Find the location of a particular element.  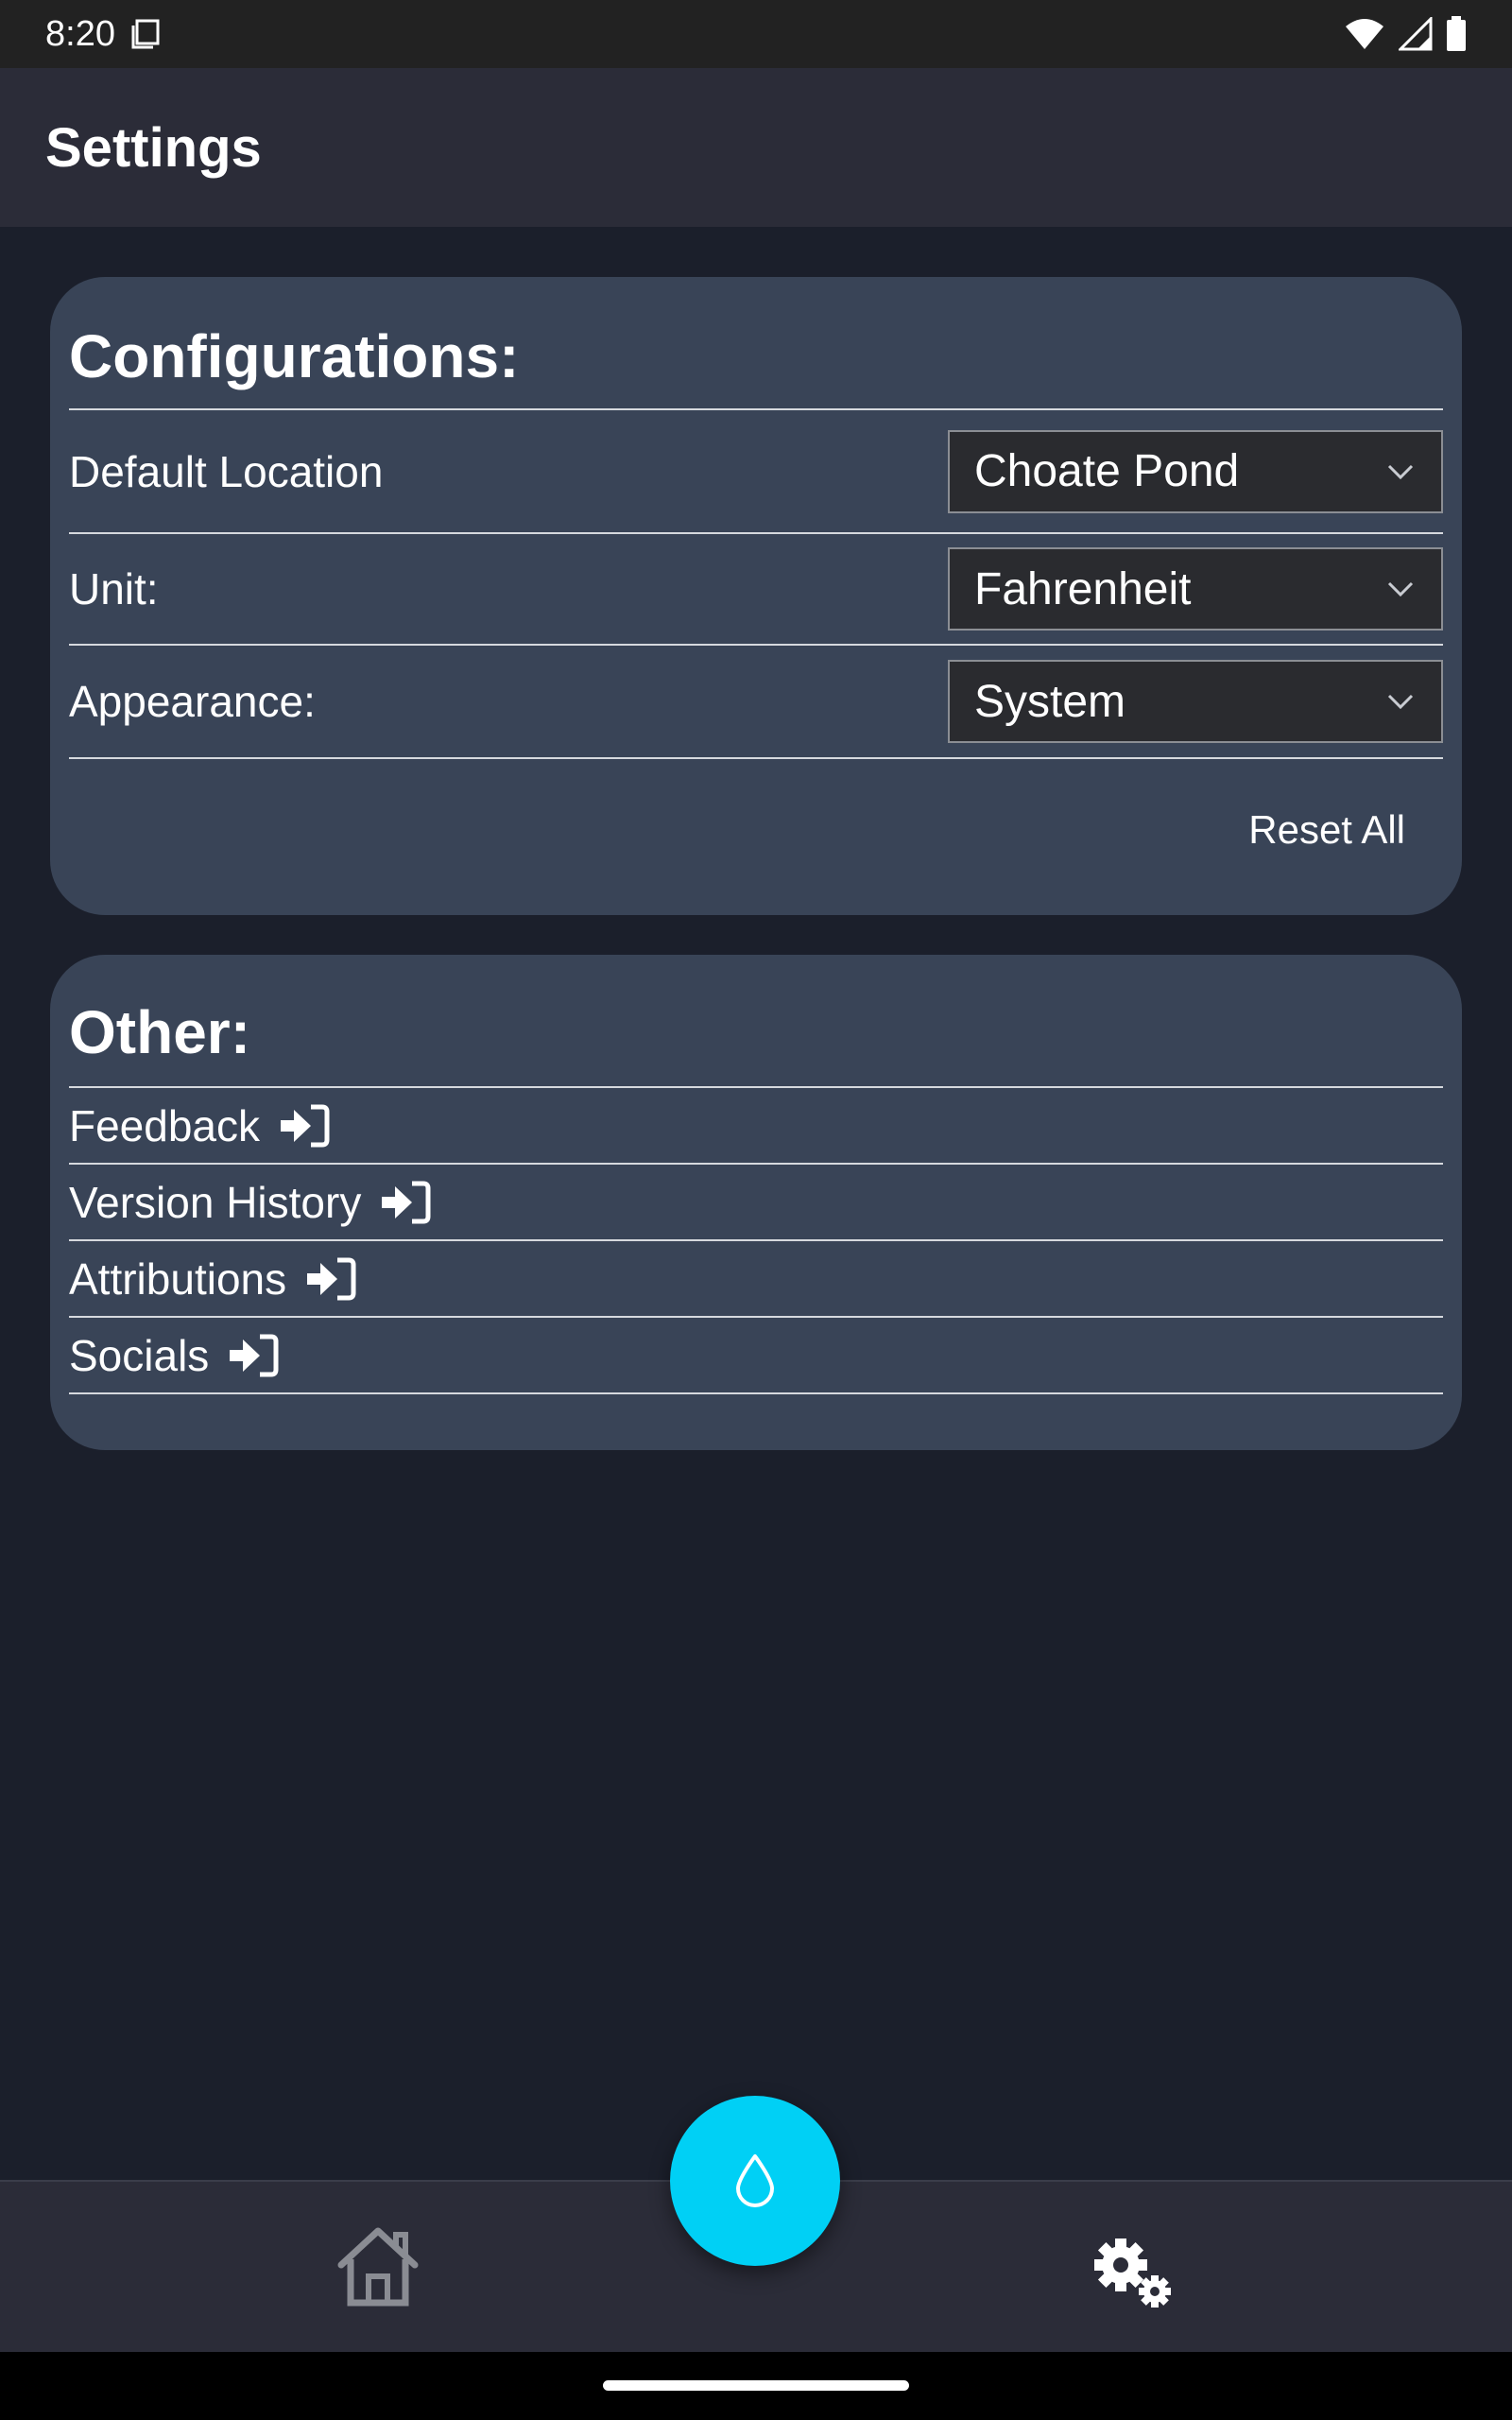

wifi-icon is located at coordinates (1364, 34).